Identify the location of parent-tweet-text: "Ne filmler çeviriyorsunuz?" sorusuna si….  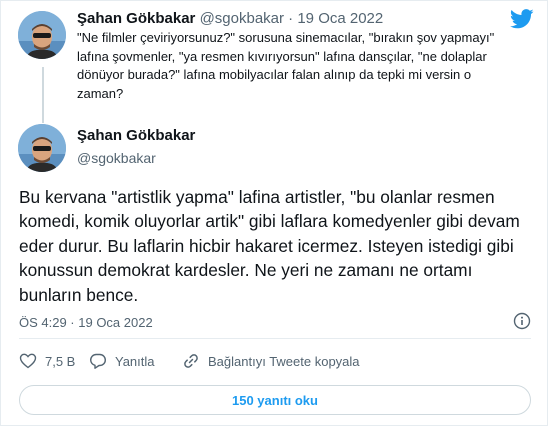
(286, 65).